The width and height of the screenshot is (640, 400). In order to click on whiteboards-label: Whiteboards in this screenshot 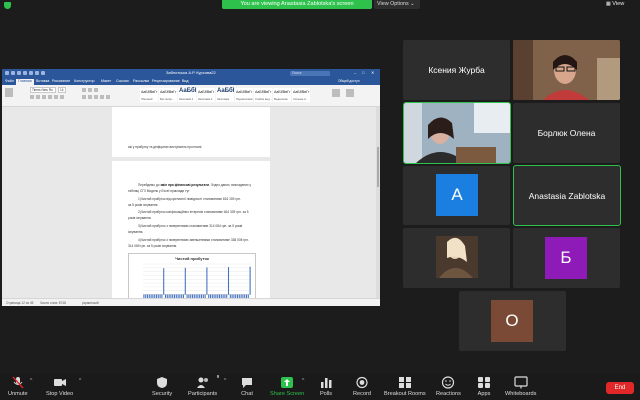, I will do `click(521, 394)`.